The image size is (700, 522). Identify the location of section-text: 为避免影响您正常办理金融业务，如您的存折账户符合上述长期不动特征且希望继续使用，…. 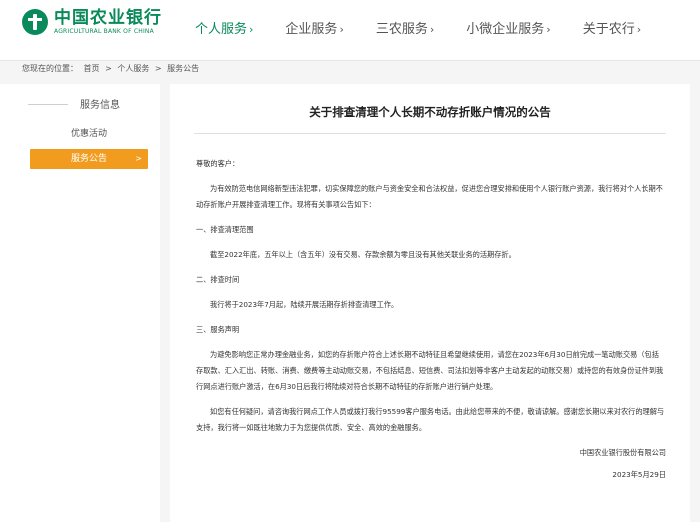
(430, 370).